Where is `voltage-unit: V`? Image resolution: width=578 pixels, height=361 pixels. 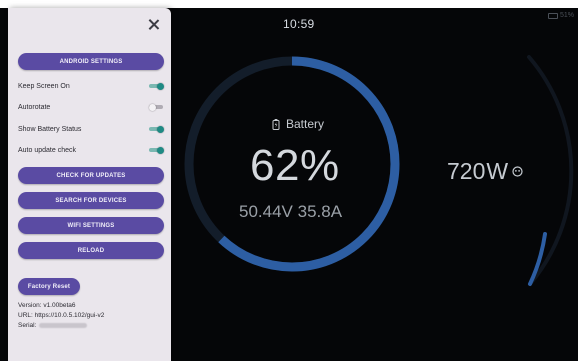 voltage-unit: V is located at coordinates (287, 211).